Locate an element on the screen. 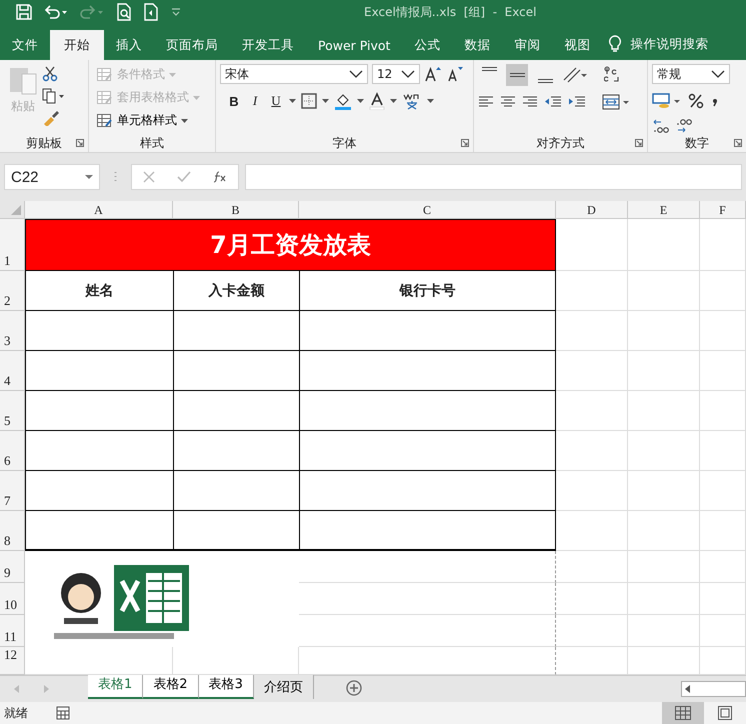 The width and height of the screenshot is (746, 724). table-title: 7月工资发放表 is located at coordinates (290, 245).